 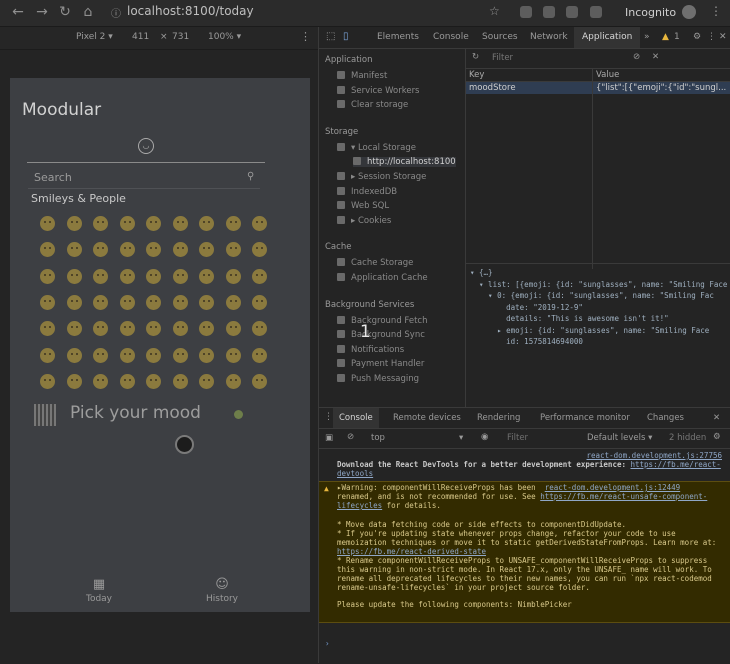 What do you see at coordinates (367, 191) in the screenshot?
I see `sidebar-item: IndexedDB` at bounding box center [367, 191].